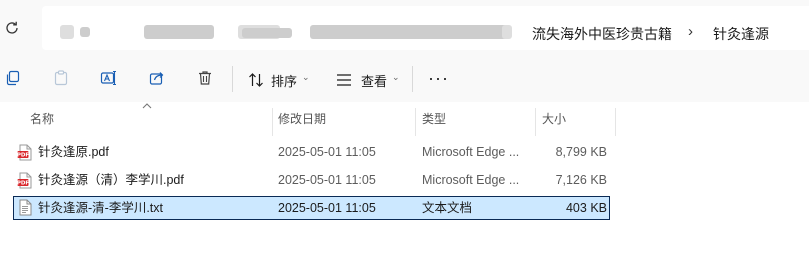 The width and height of the screenshot is (809, 280). I want to click on rename-button, so click(109, 78).